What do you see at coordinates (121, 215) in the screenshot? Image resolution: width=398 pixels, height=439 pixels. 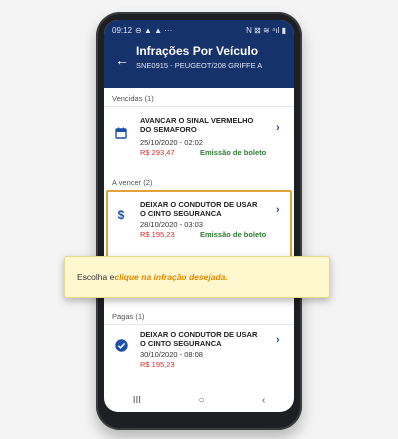 I see `dollar-icon: $` at bounding box center [121, 215].